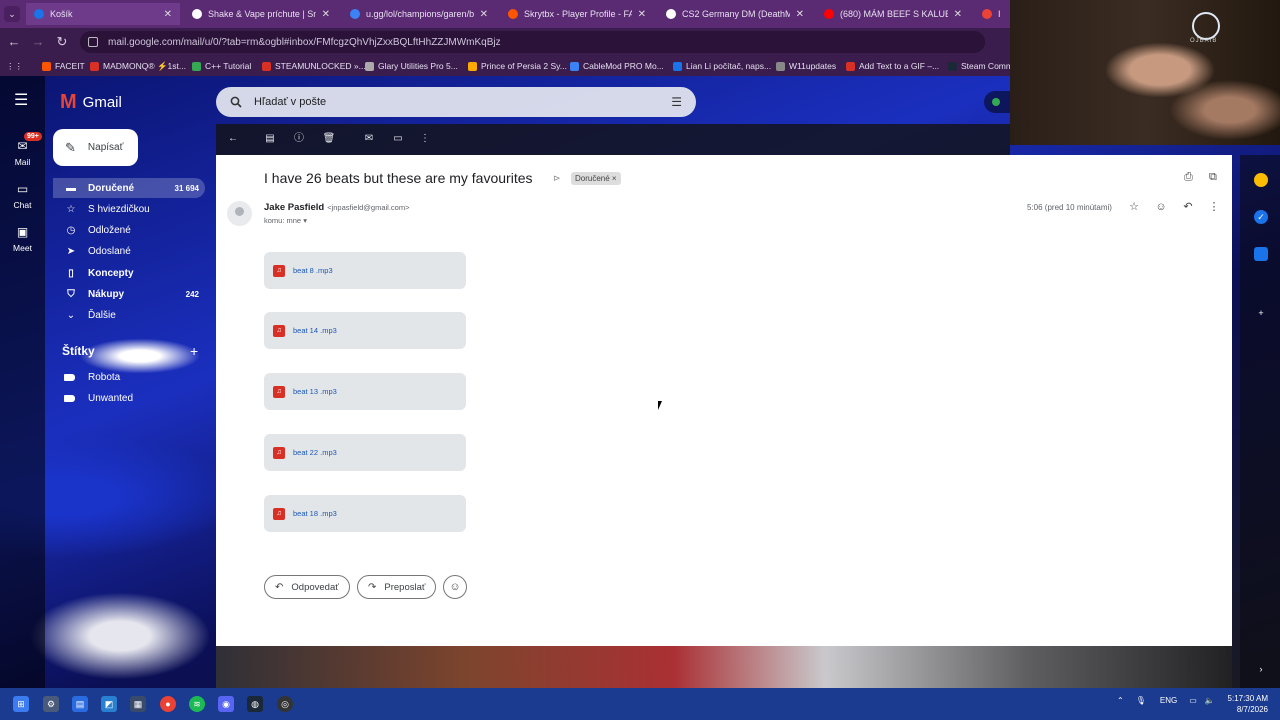 This screenshot has height=720, width=1280. I want to click on volume-icon: 🔈, so click(1210, 700).